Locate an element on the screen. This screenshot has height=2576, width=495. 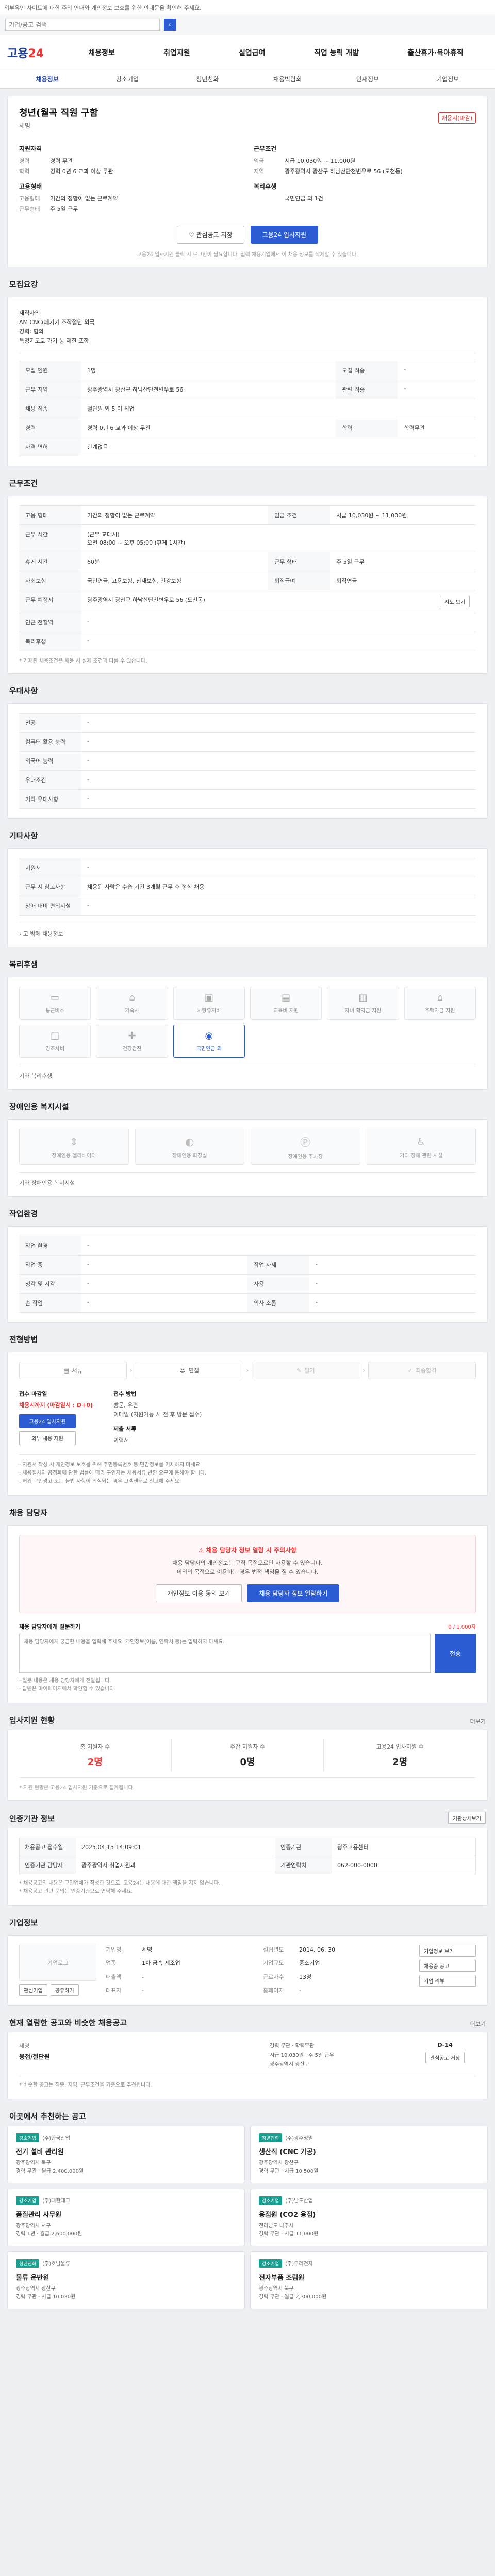
table-row: 장애 대비 편의시설 - is located at coordinates (247, 906).